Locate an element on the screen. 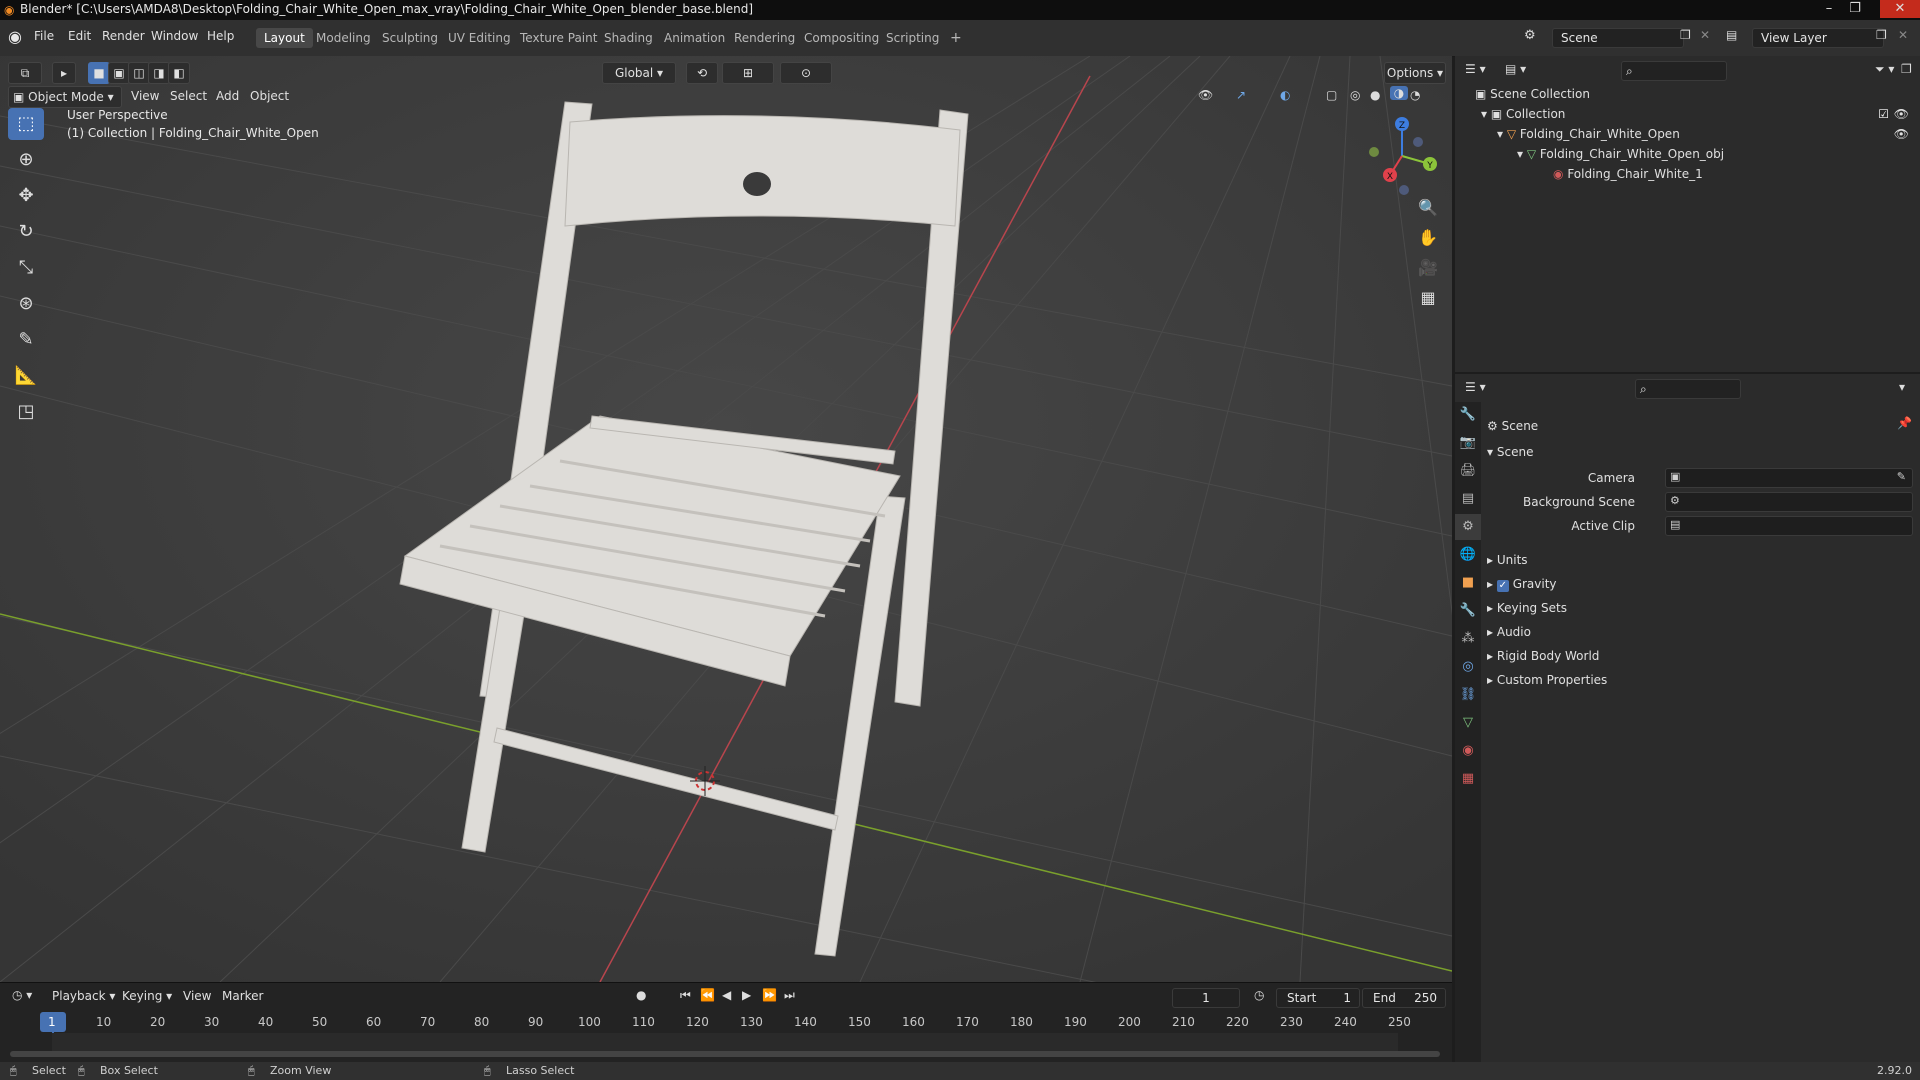 The height and width of the screenshot is (1080, 1920). select-tool-icon: ▸ is located at coordinates (64, 73).